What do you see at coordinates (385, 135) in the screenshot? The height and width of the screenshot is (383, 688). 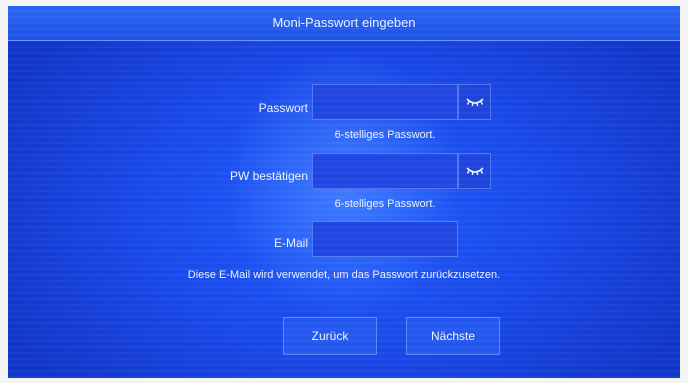 I see `password-hint: 6-stelliges Passwort.` at bounding box center [385, 135].